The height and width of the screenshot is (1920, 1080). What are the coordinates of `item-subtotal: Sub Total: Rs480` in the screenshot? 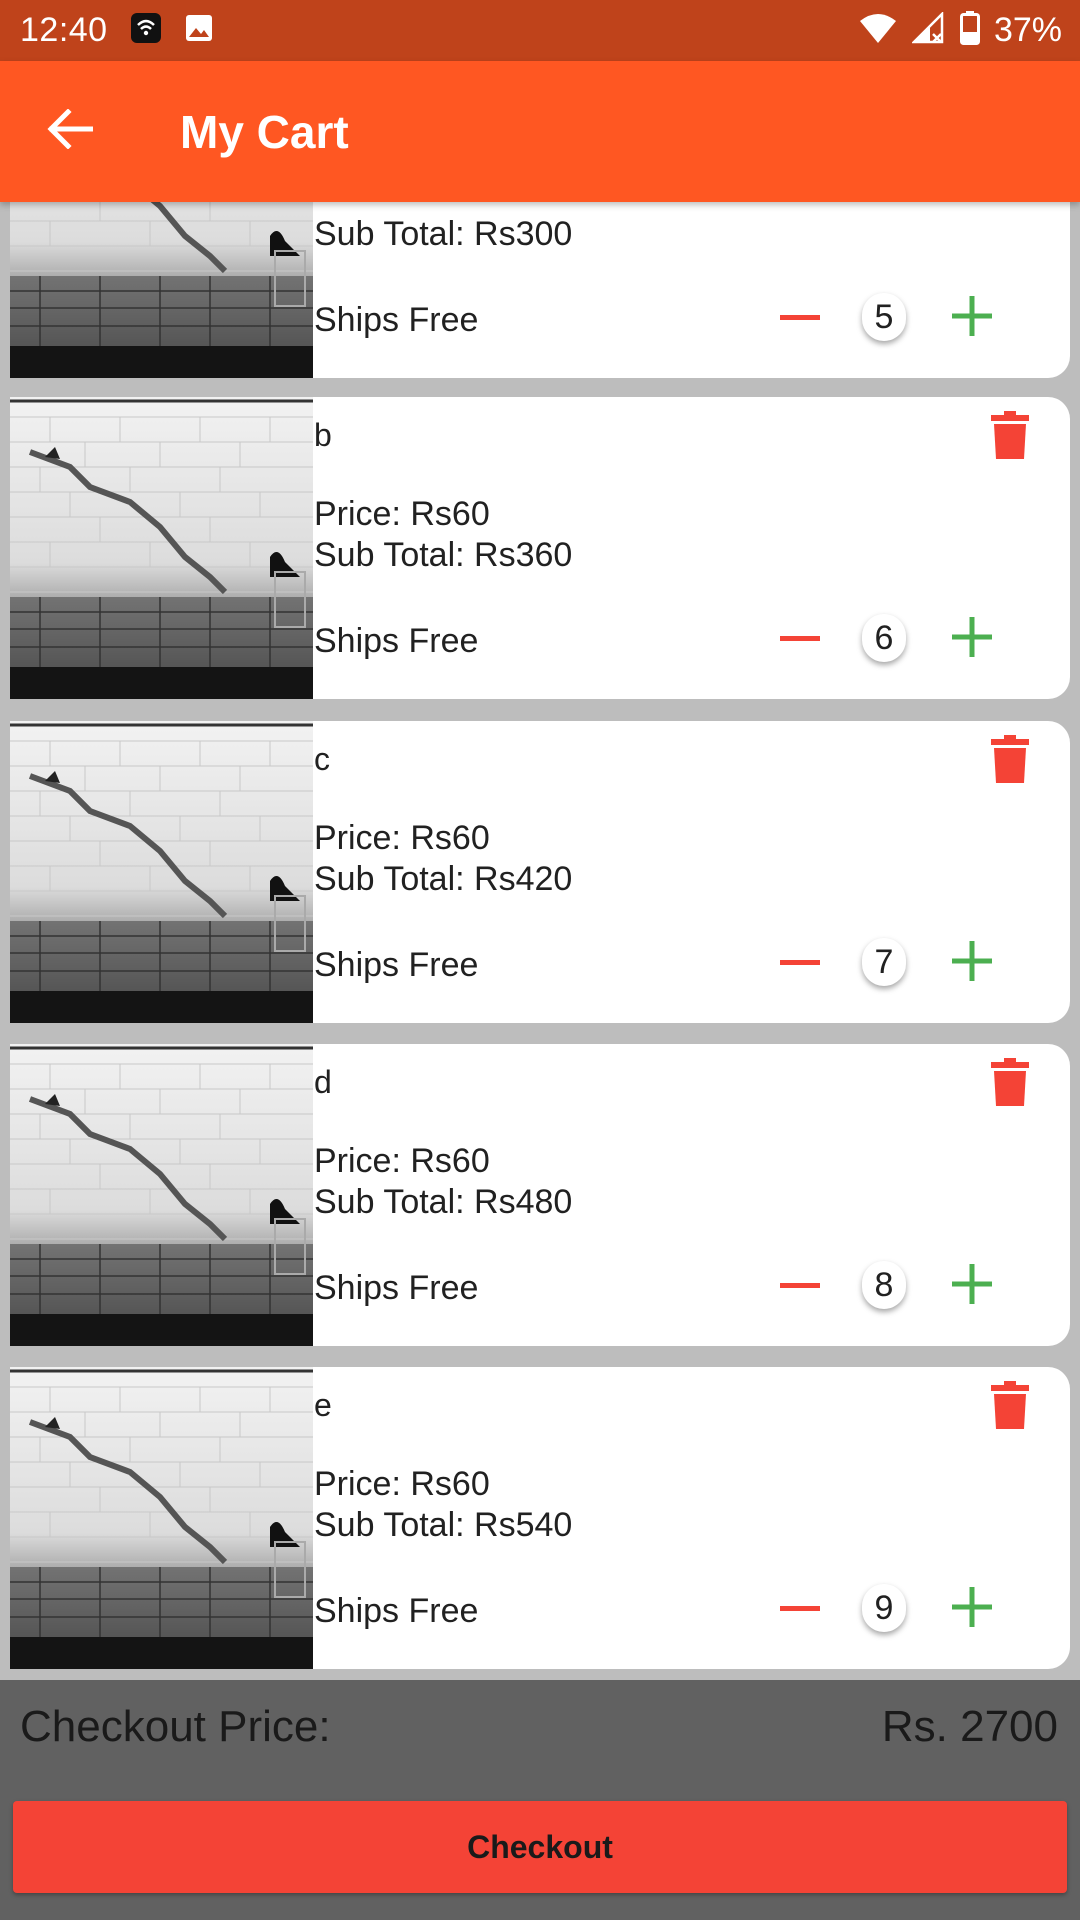 It's located at (443, 1202).